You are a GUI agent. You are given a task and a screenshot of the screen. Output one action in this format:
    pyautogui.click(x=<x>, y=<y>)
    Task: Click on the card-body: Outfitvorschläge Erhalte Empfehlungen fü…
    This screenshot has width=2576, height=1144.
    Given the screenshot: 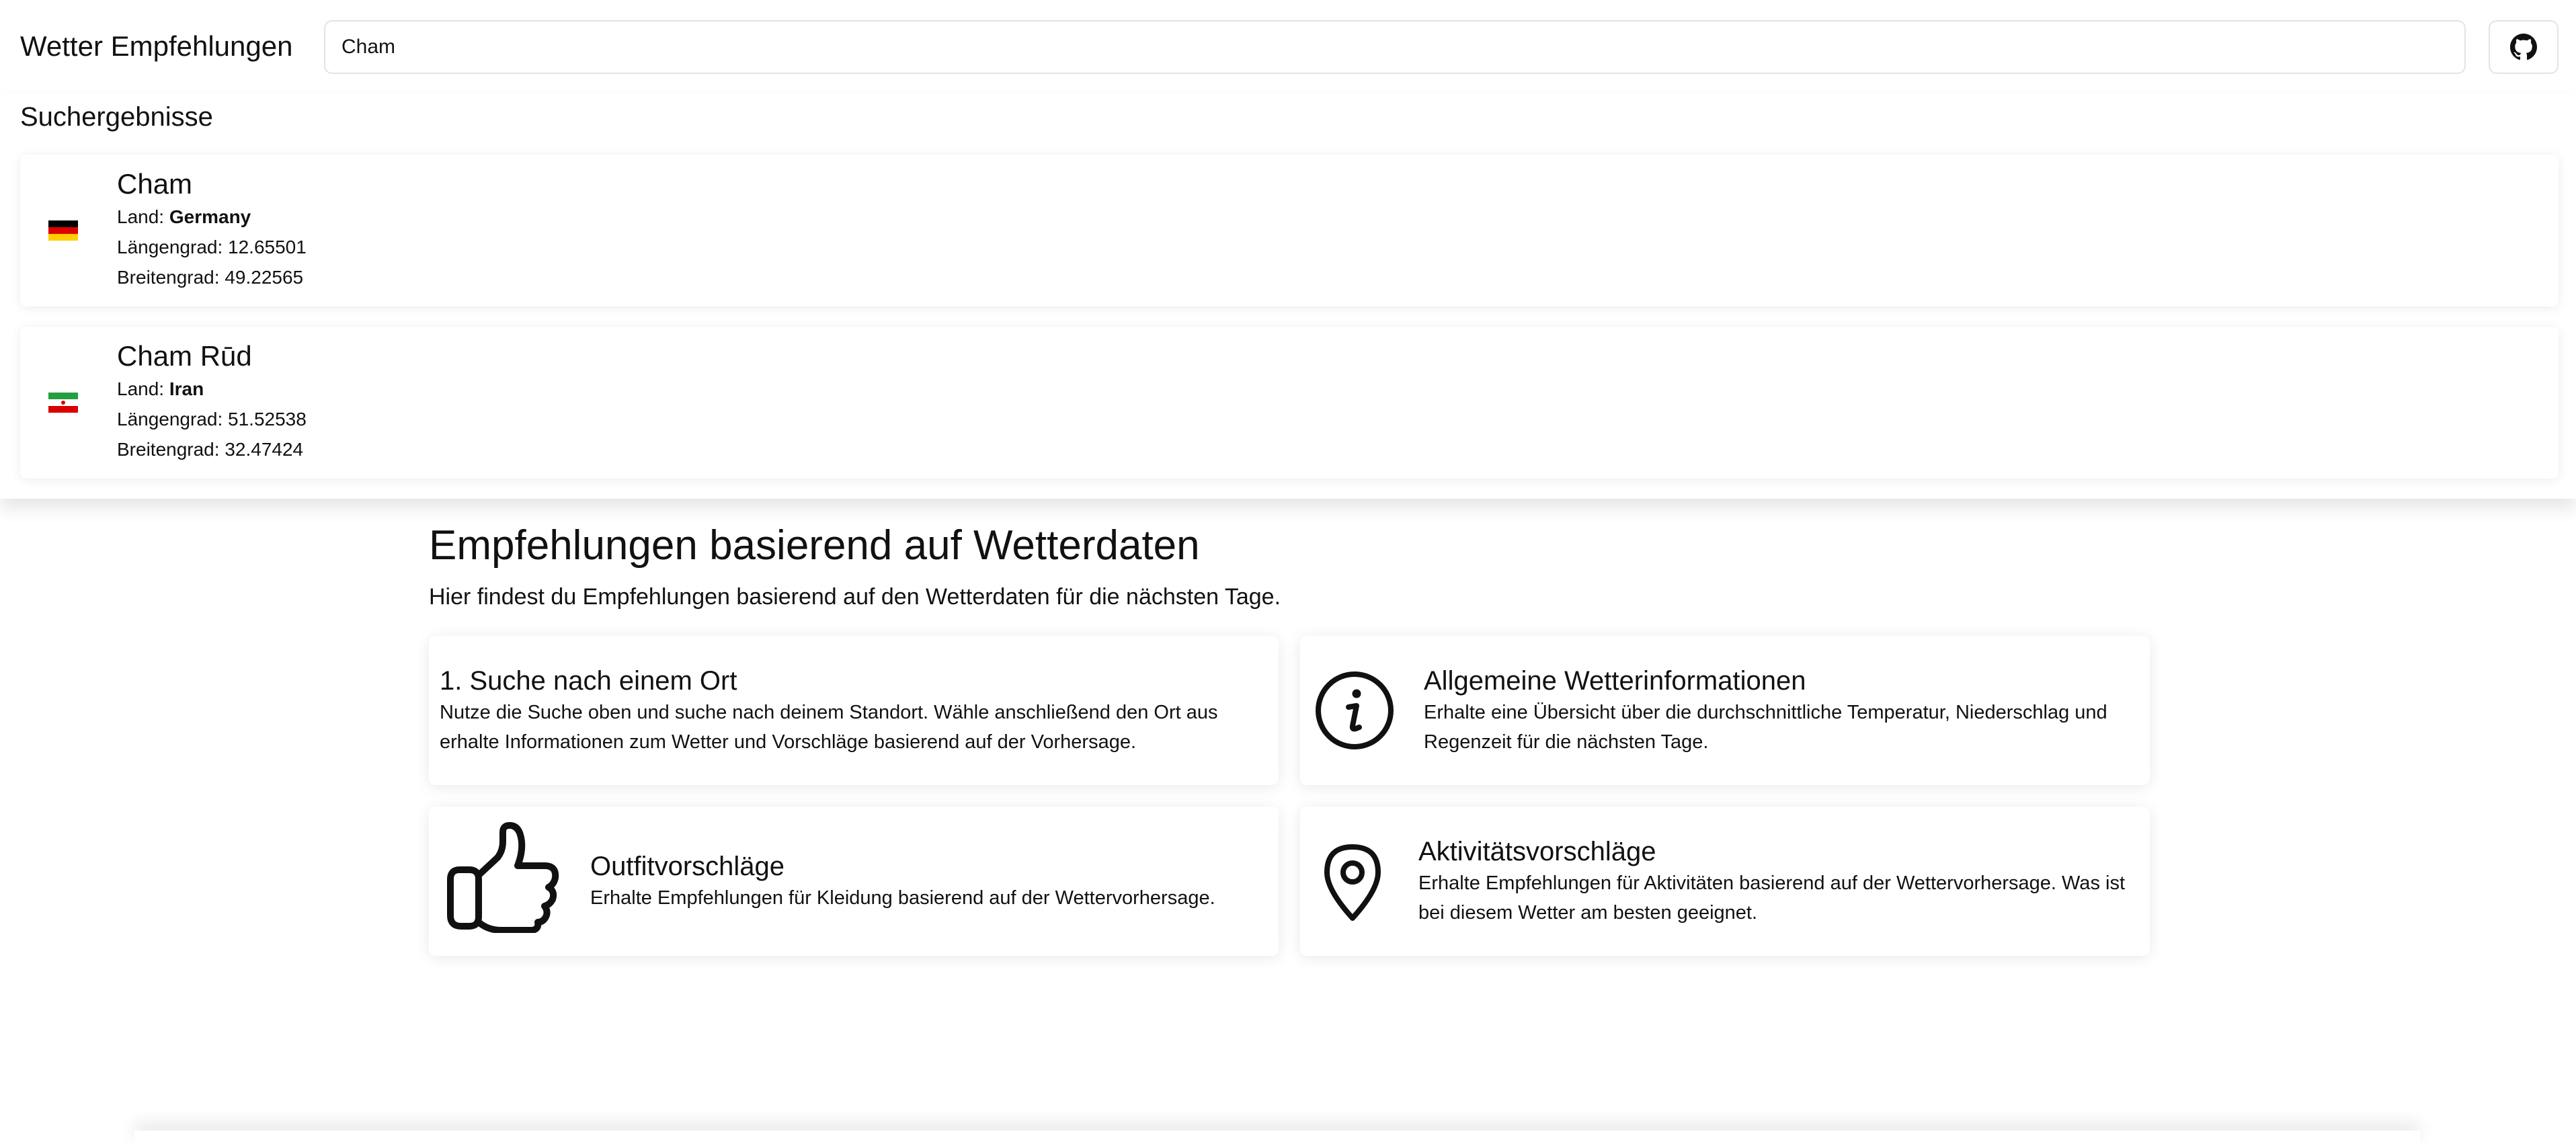 What is the action you would take?
    pyautogui.click(x=927, y=881)
    